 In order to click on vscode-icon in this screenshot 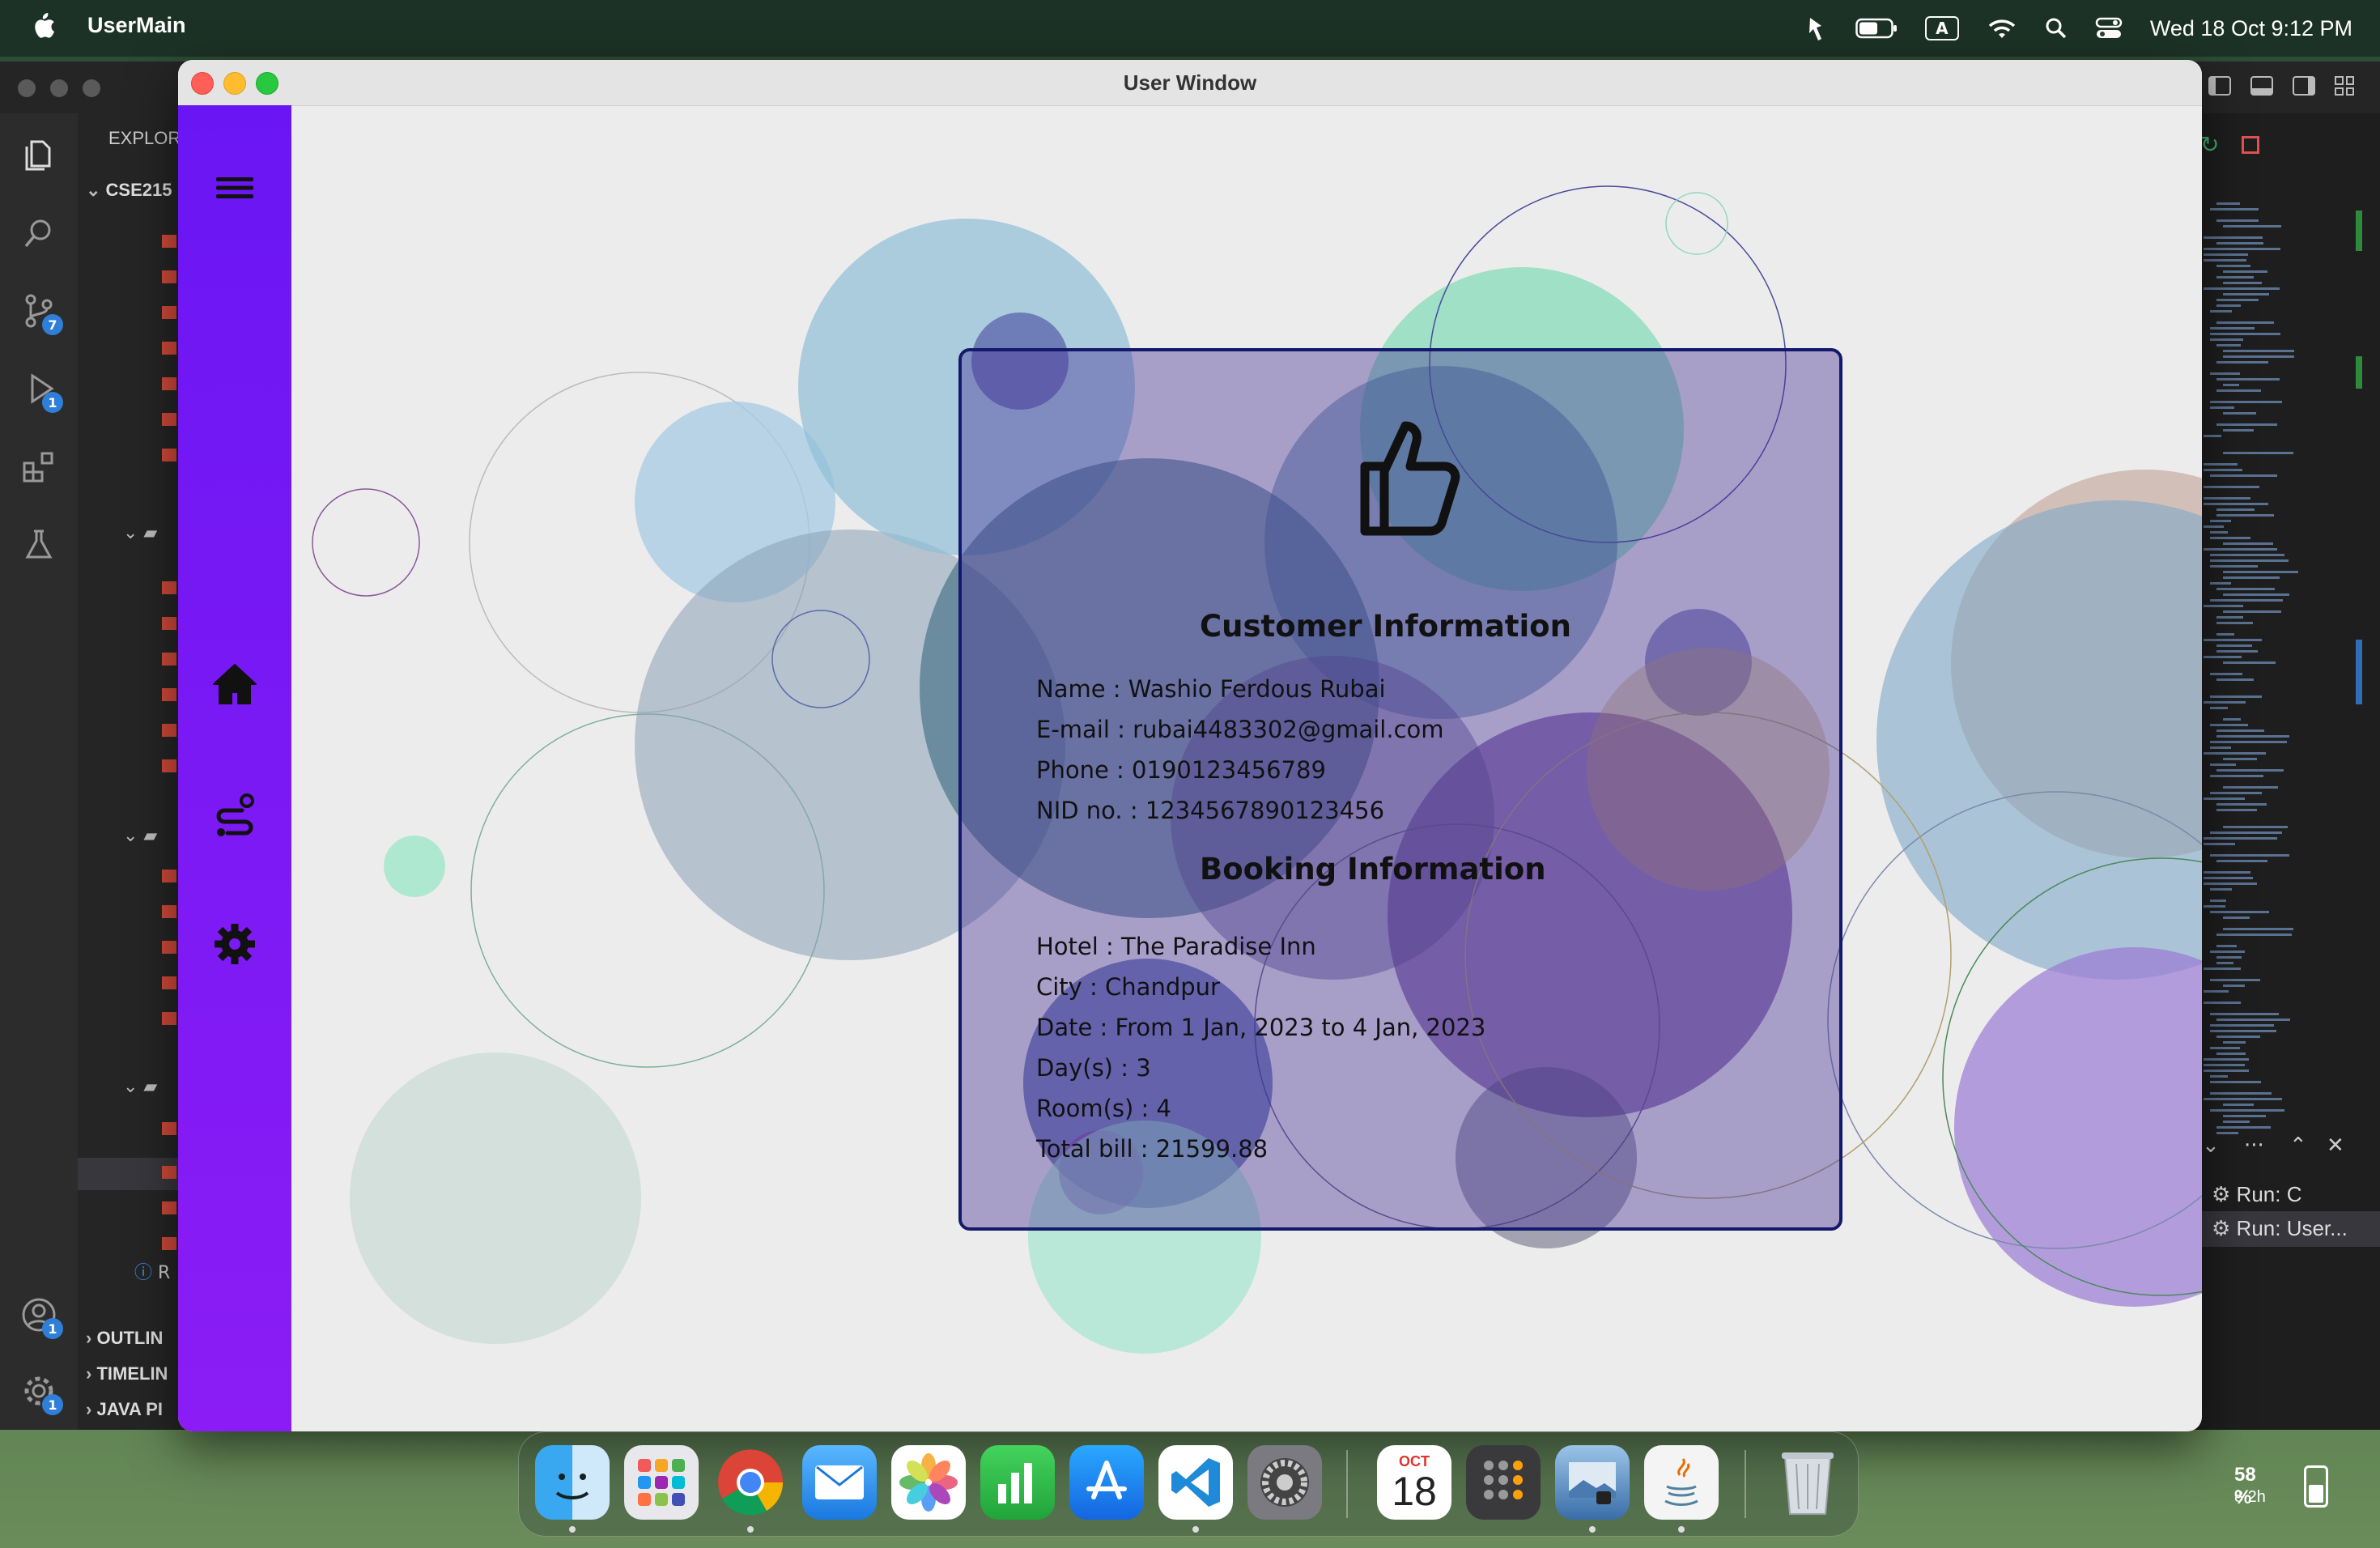, I will do `click(1195, 1482)`.